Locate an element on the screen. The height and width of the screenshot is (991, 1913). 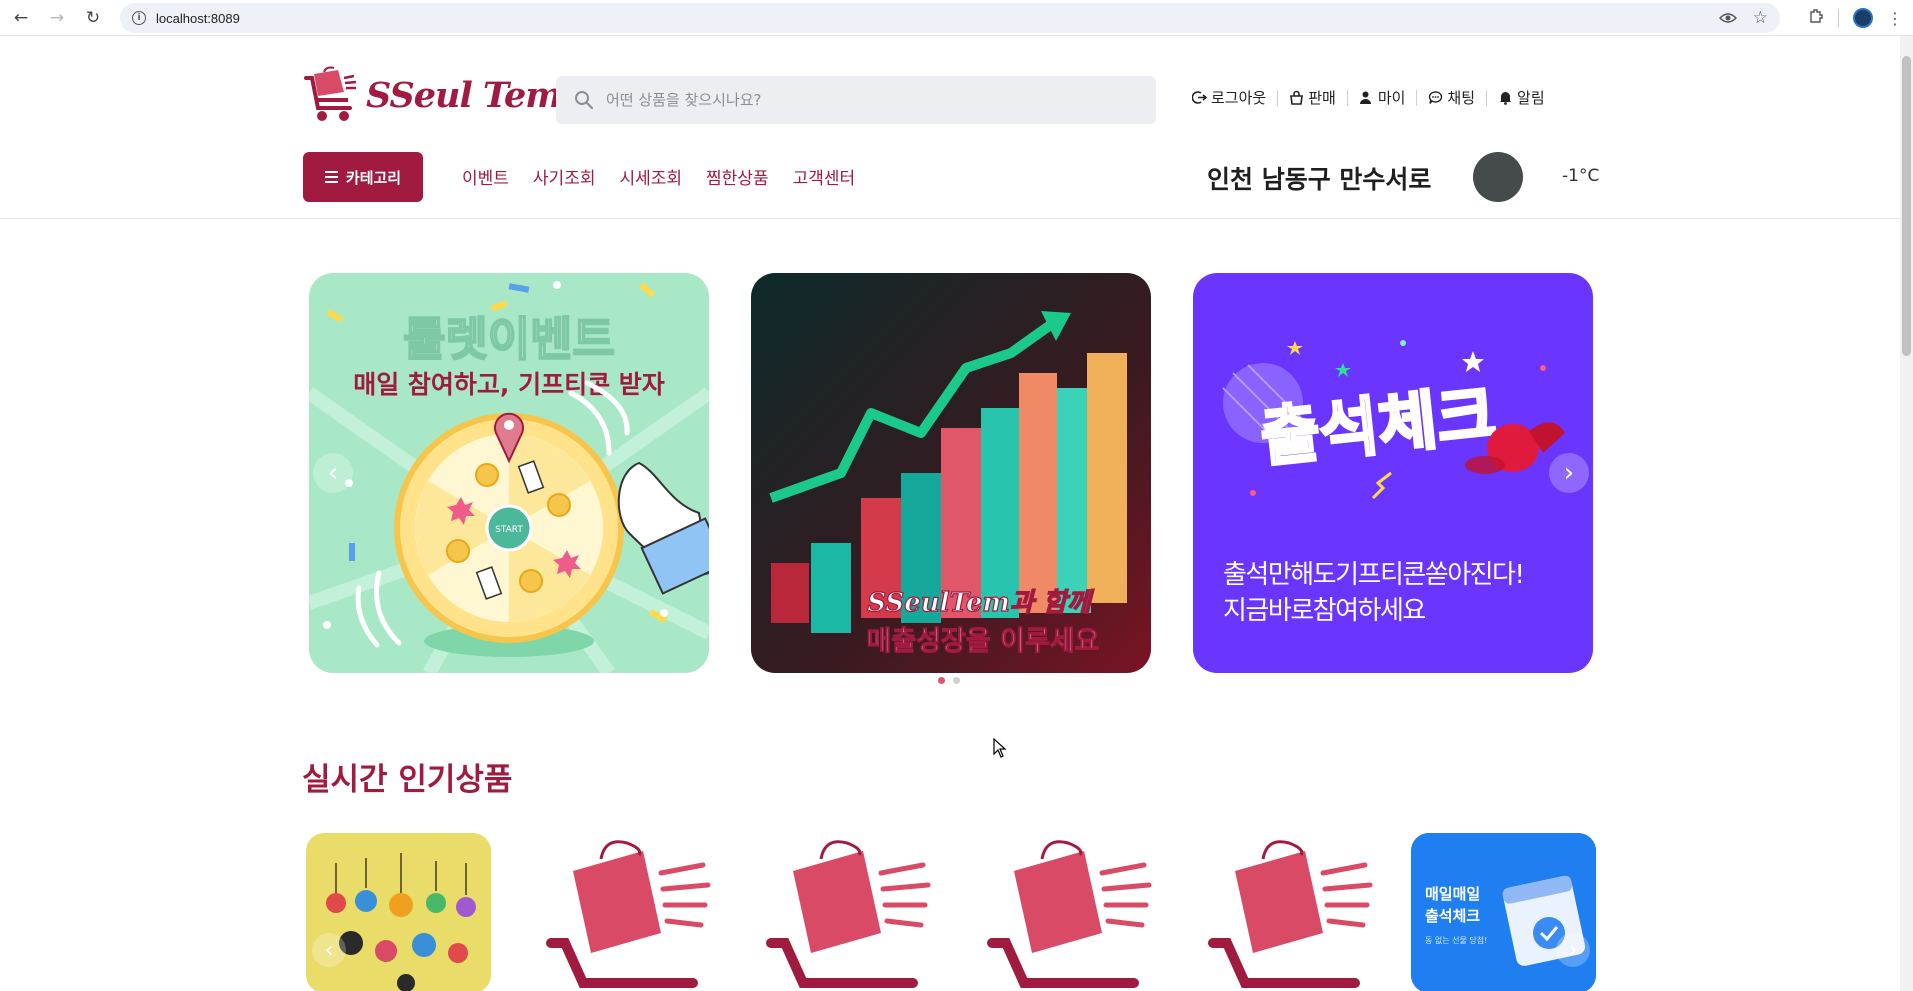
banner-next-arrow: › is located at coordinates (1569, 473).